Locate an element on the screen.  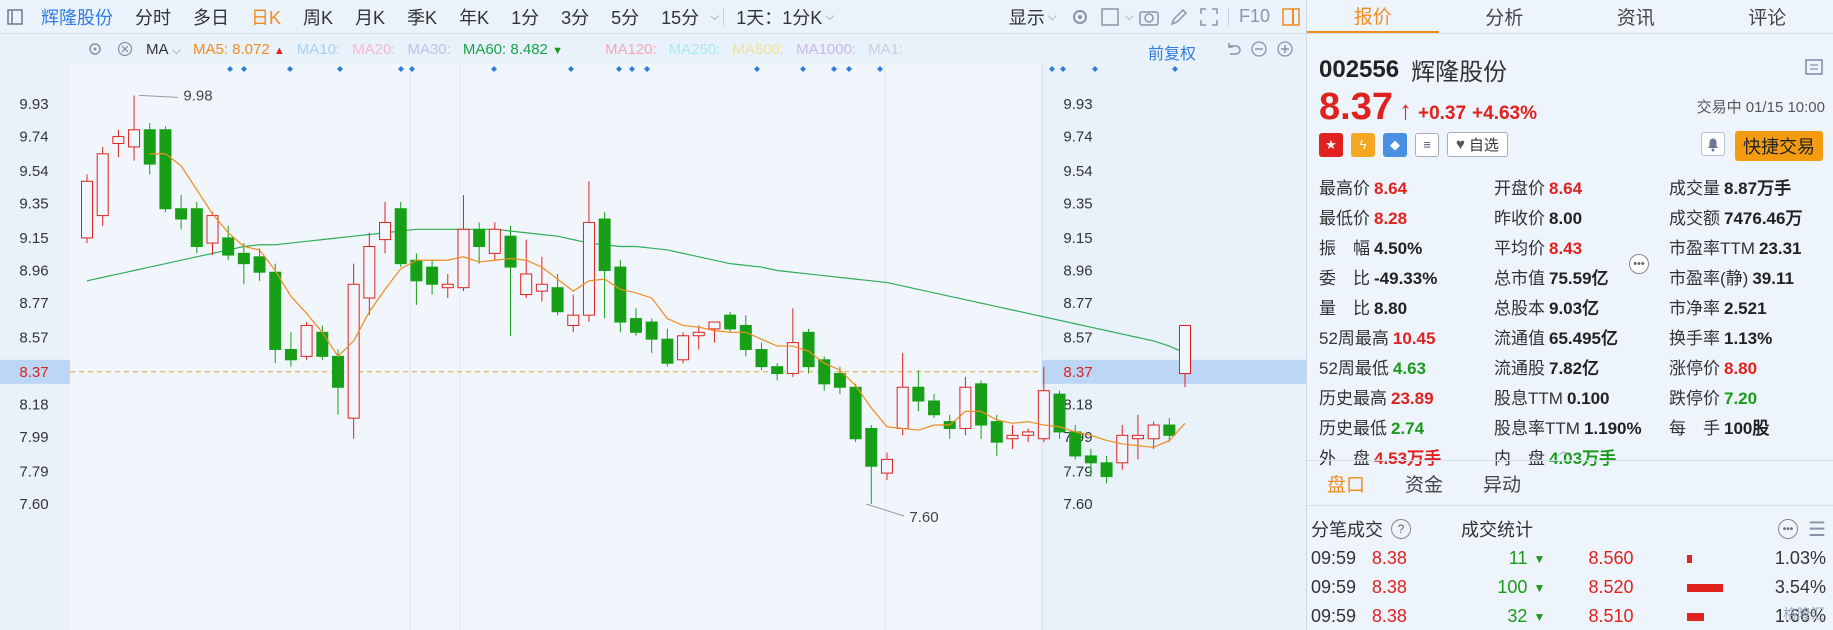
quote-tab: 分析 is located at coordinates (1505, 16).